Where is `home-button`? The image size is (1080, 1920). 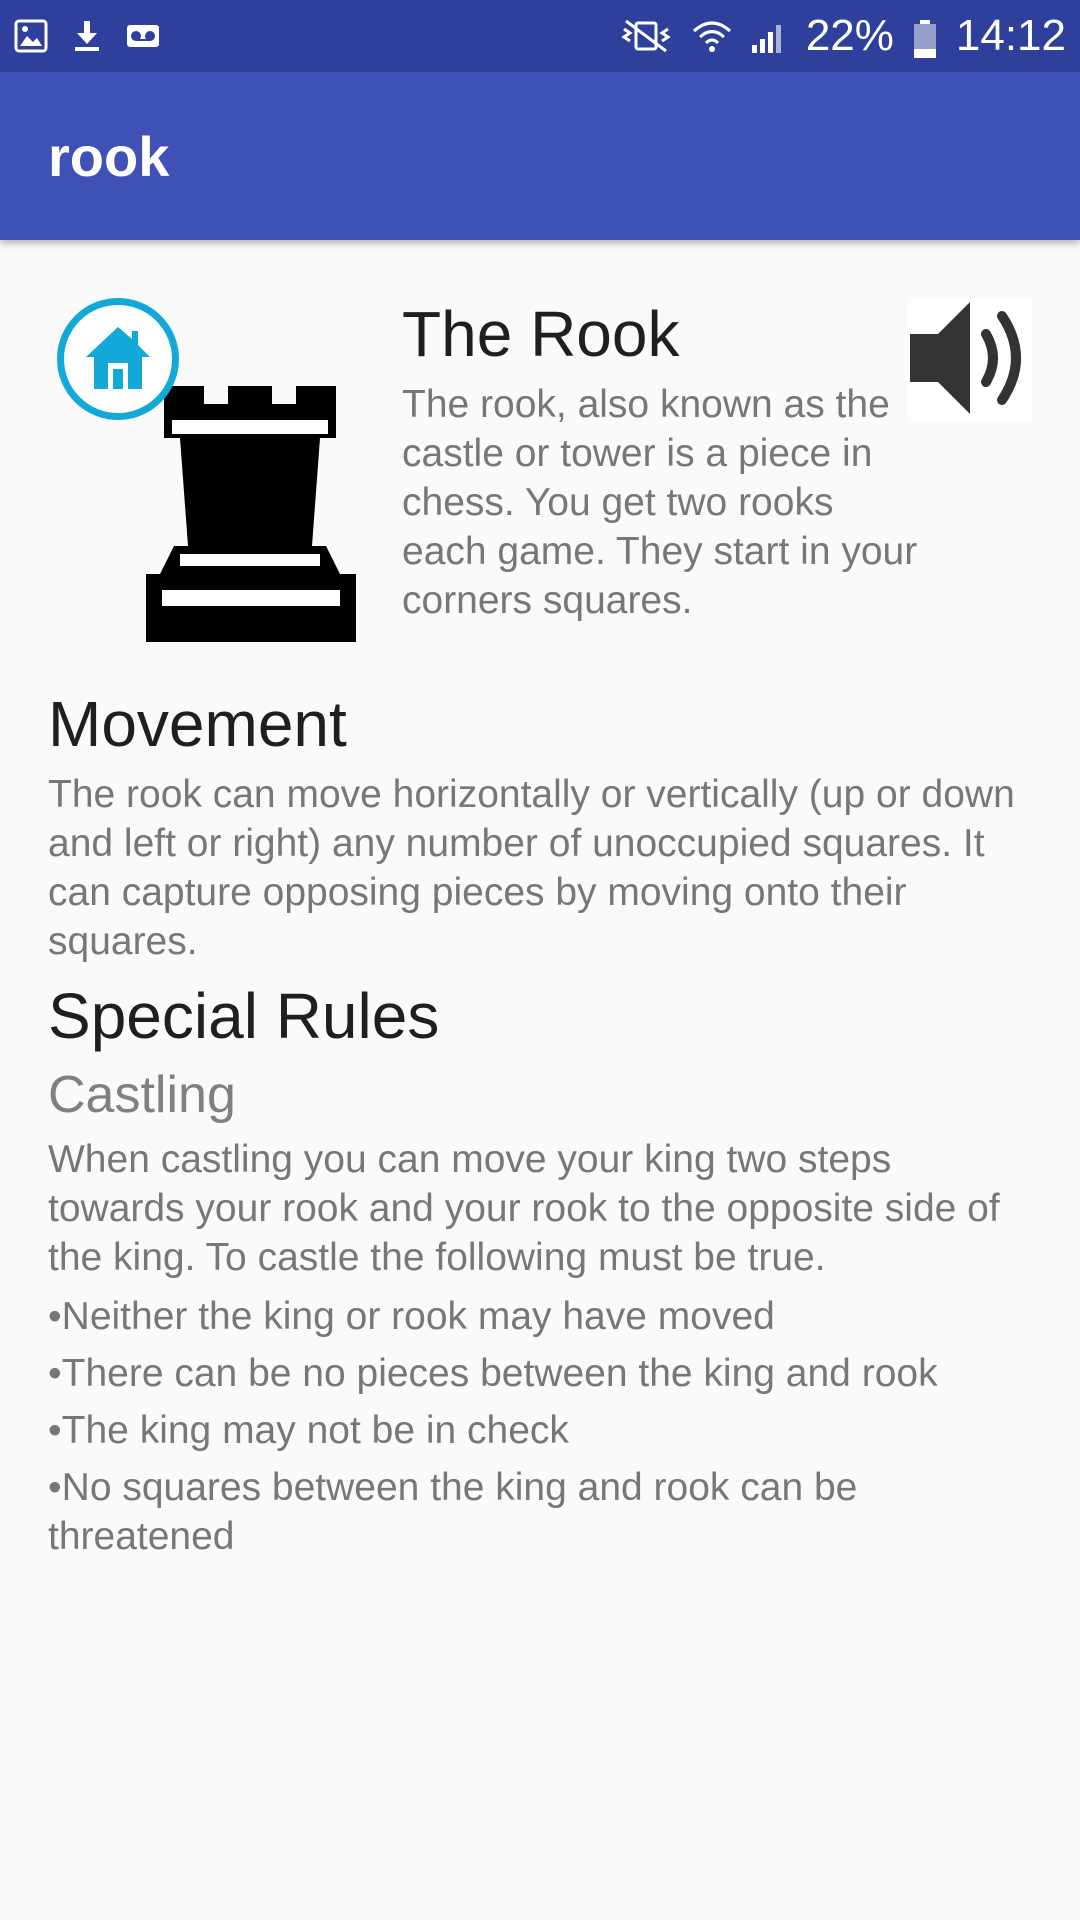 home-button is located at coordinates (118, 359).